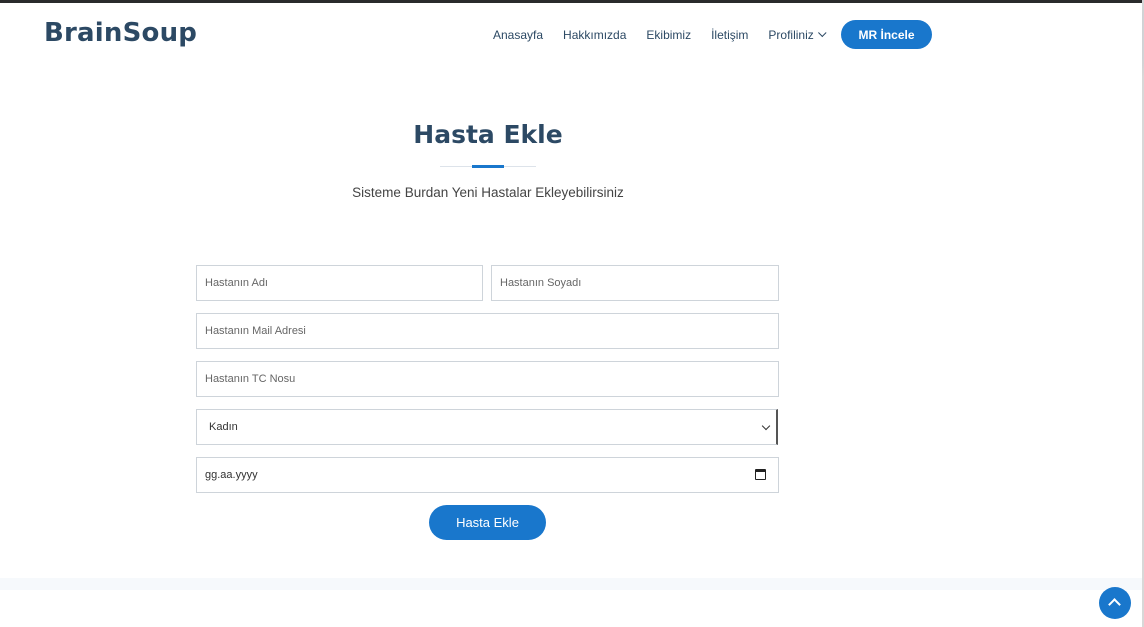  What do you see at coordinates (760, 474) in the screenshot?
I see `calendar-icon` at bounding box center [760, 474].